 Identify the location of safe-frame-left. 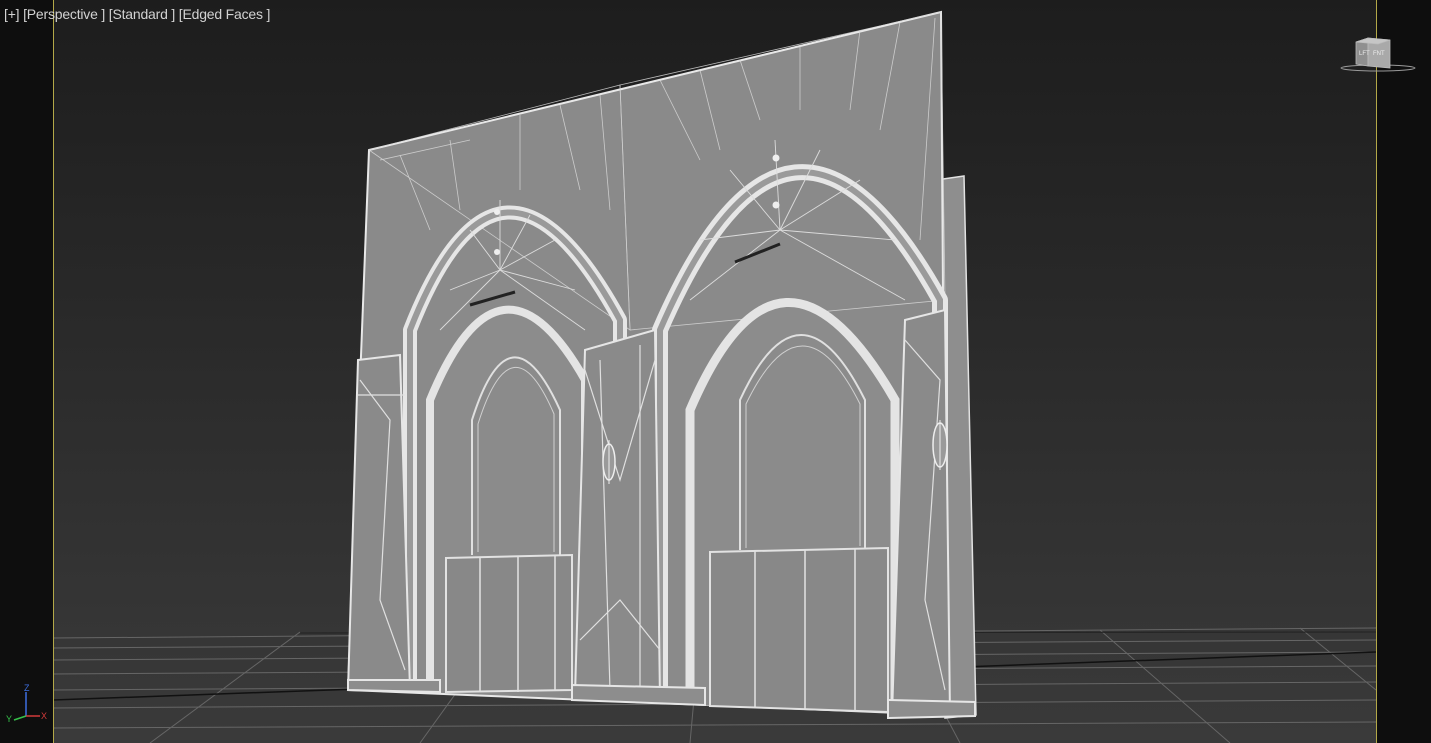
(53, 371).